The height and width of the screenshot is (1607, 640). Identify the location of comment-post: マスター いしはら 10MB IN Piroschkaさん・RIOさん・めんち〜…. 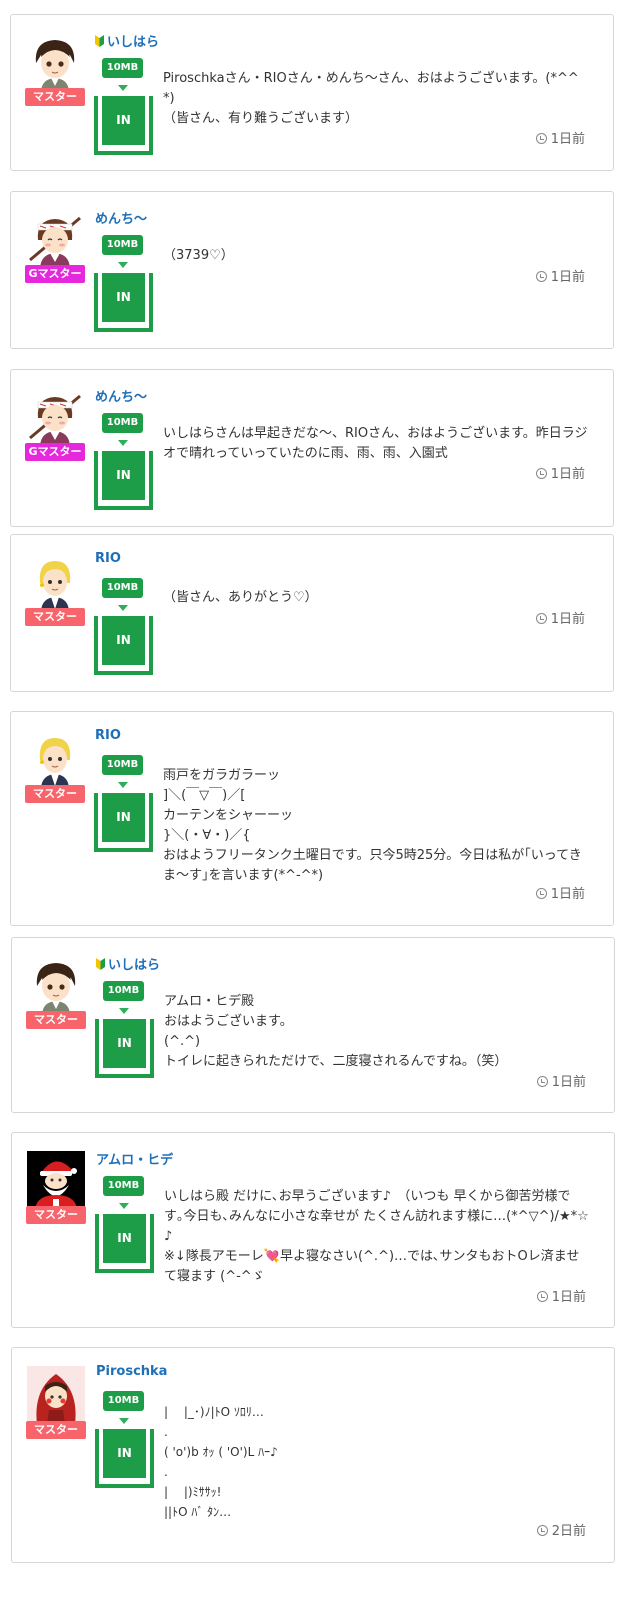
(312, 92).